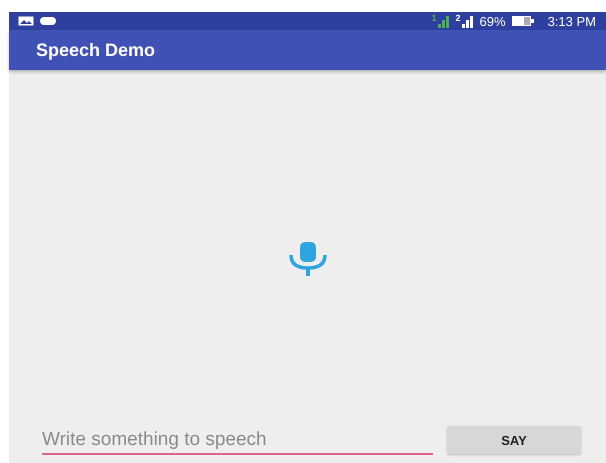  Describe the element at coordinates (434, 18) in the screenshot. I see `sim-label: 1` at that location.